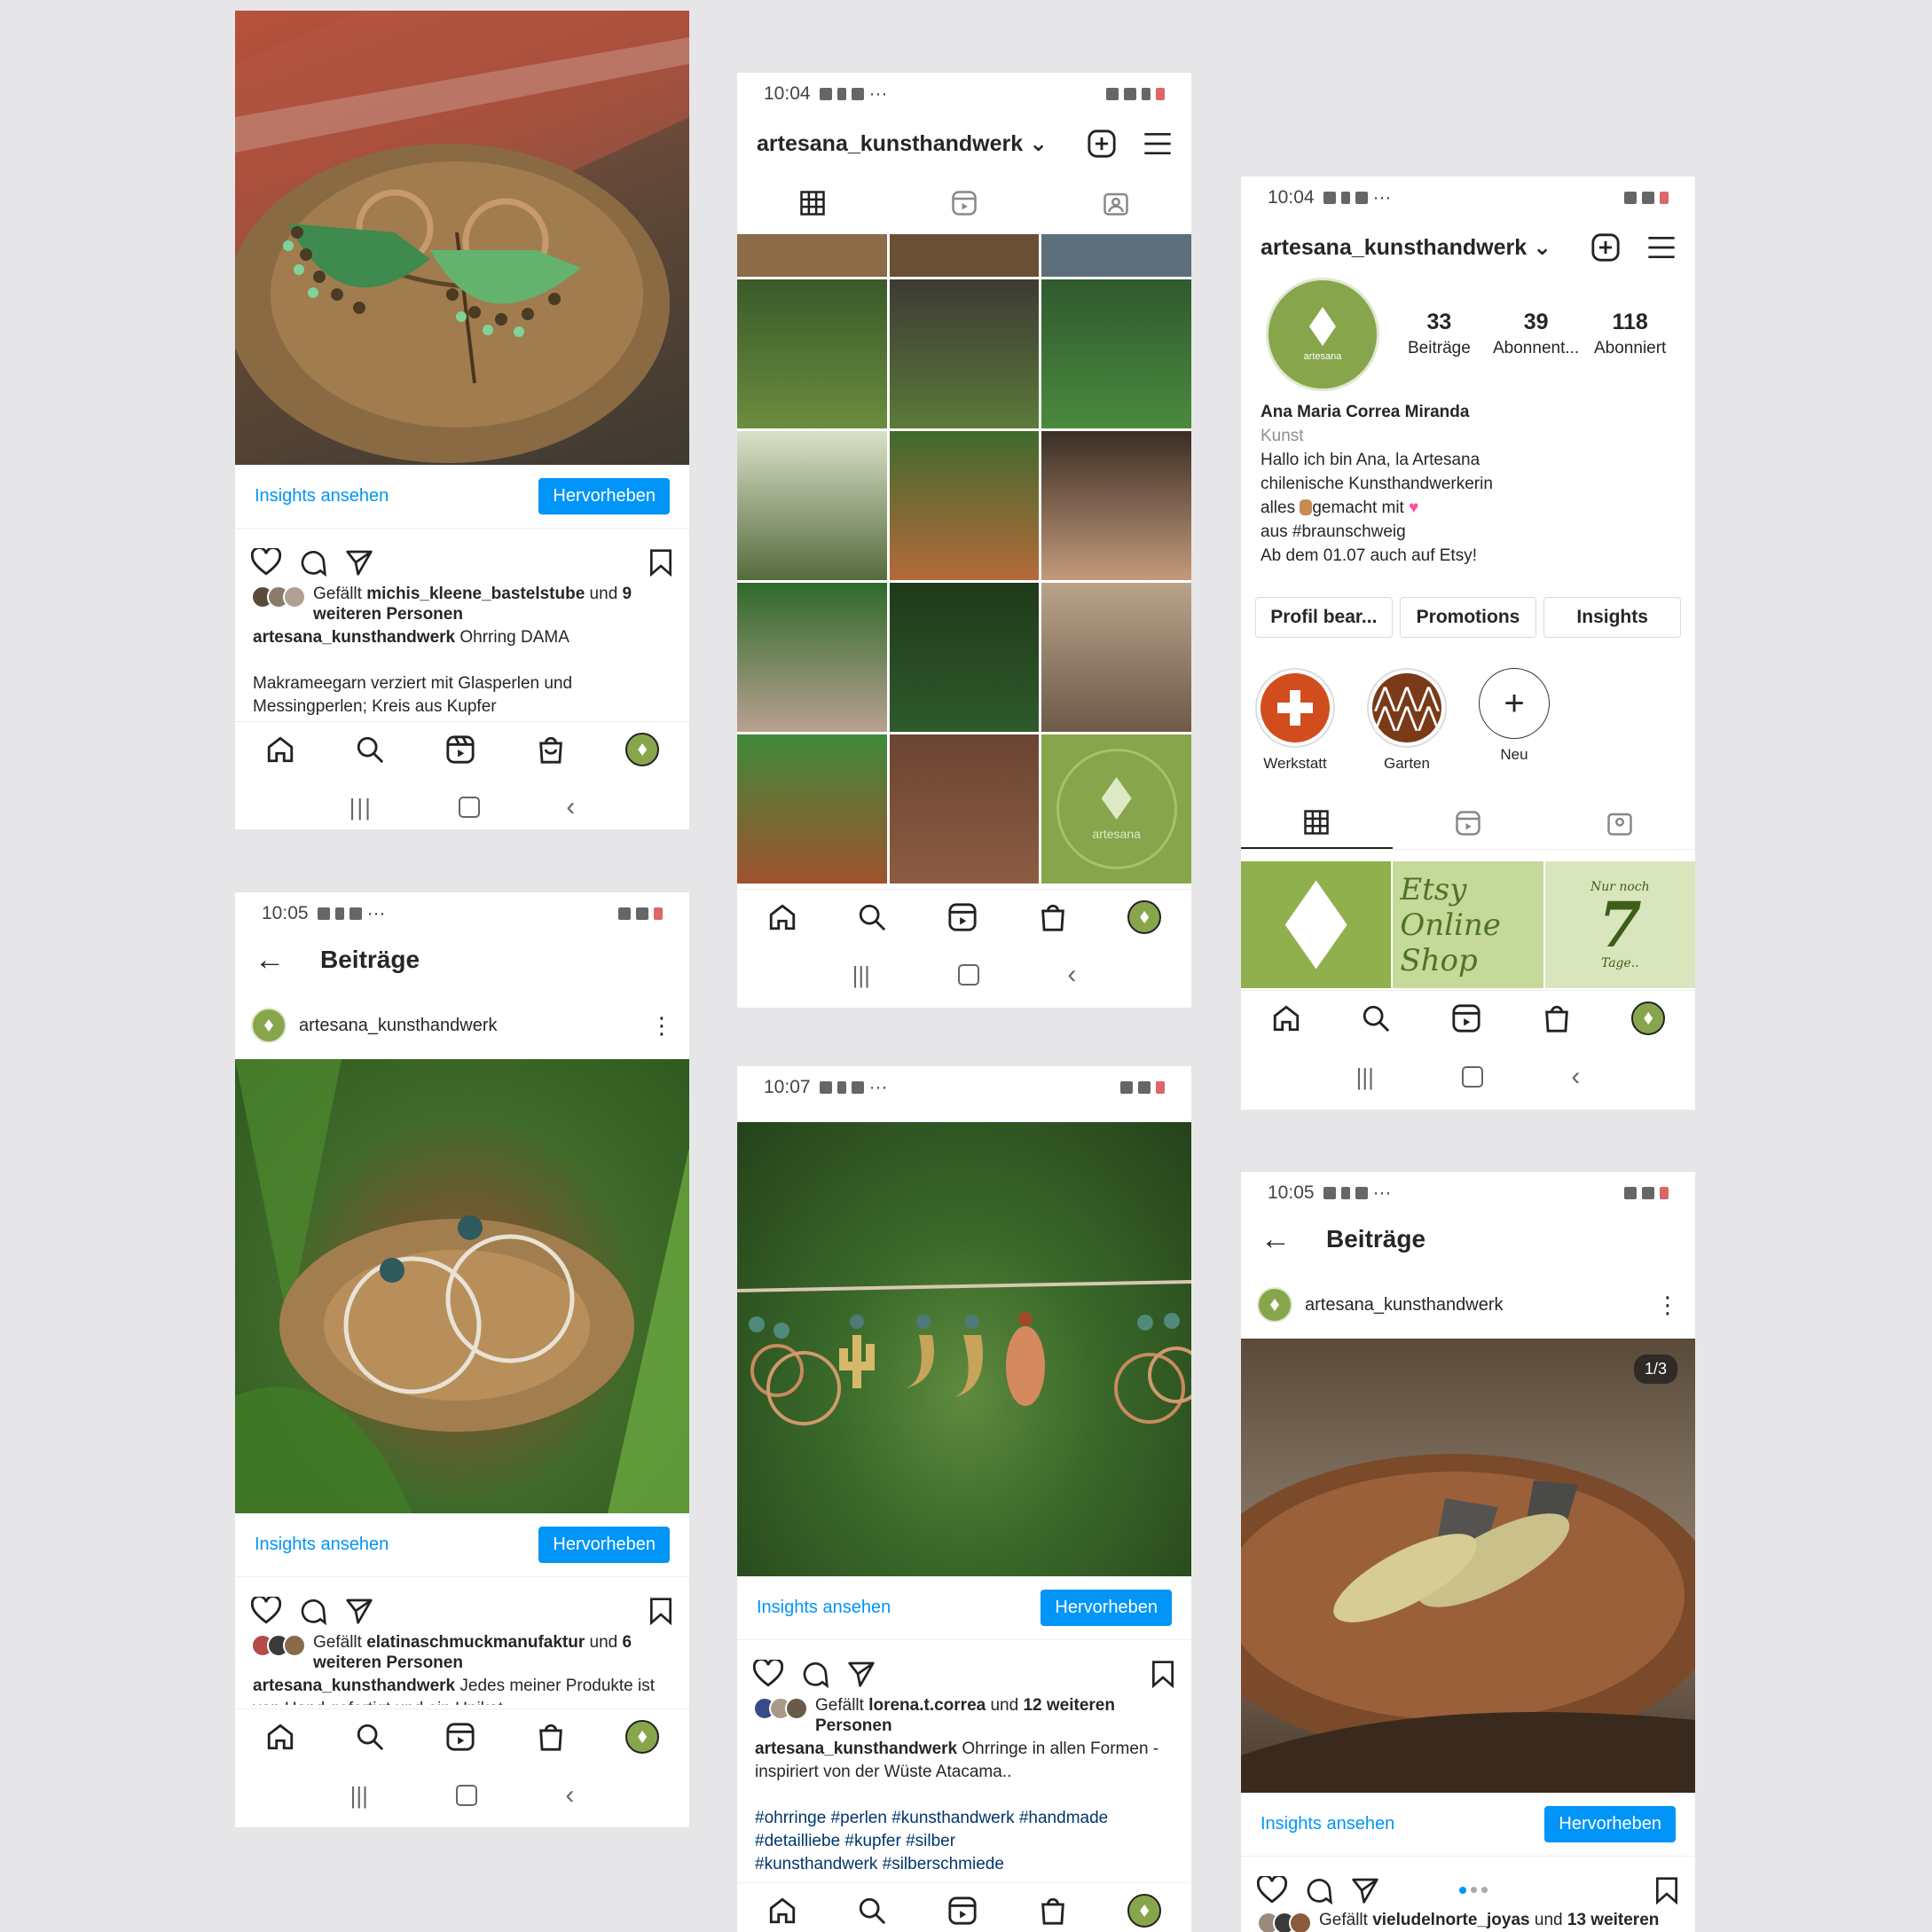  What do you see at coordinates (1468, 617) in the screenshot?
I see `promotions-button: Promotions` at bounding box center [1468, 617].